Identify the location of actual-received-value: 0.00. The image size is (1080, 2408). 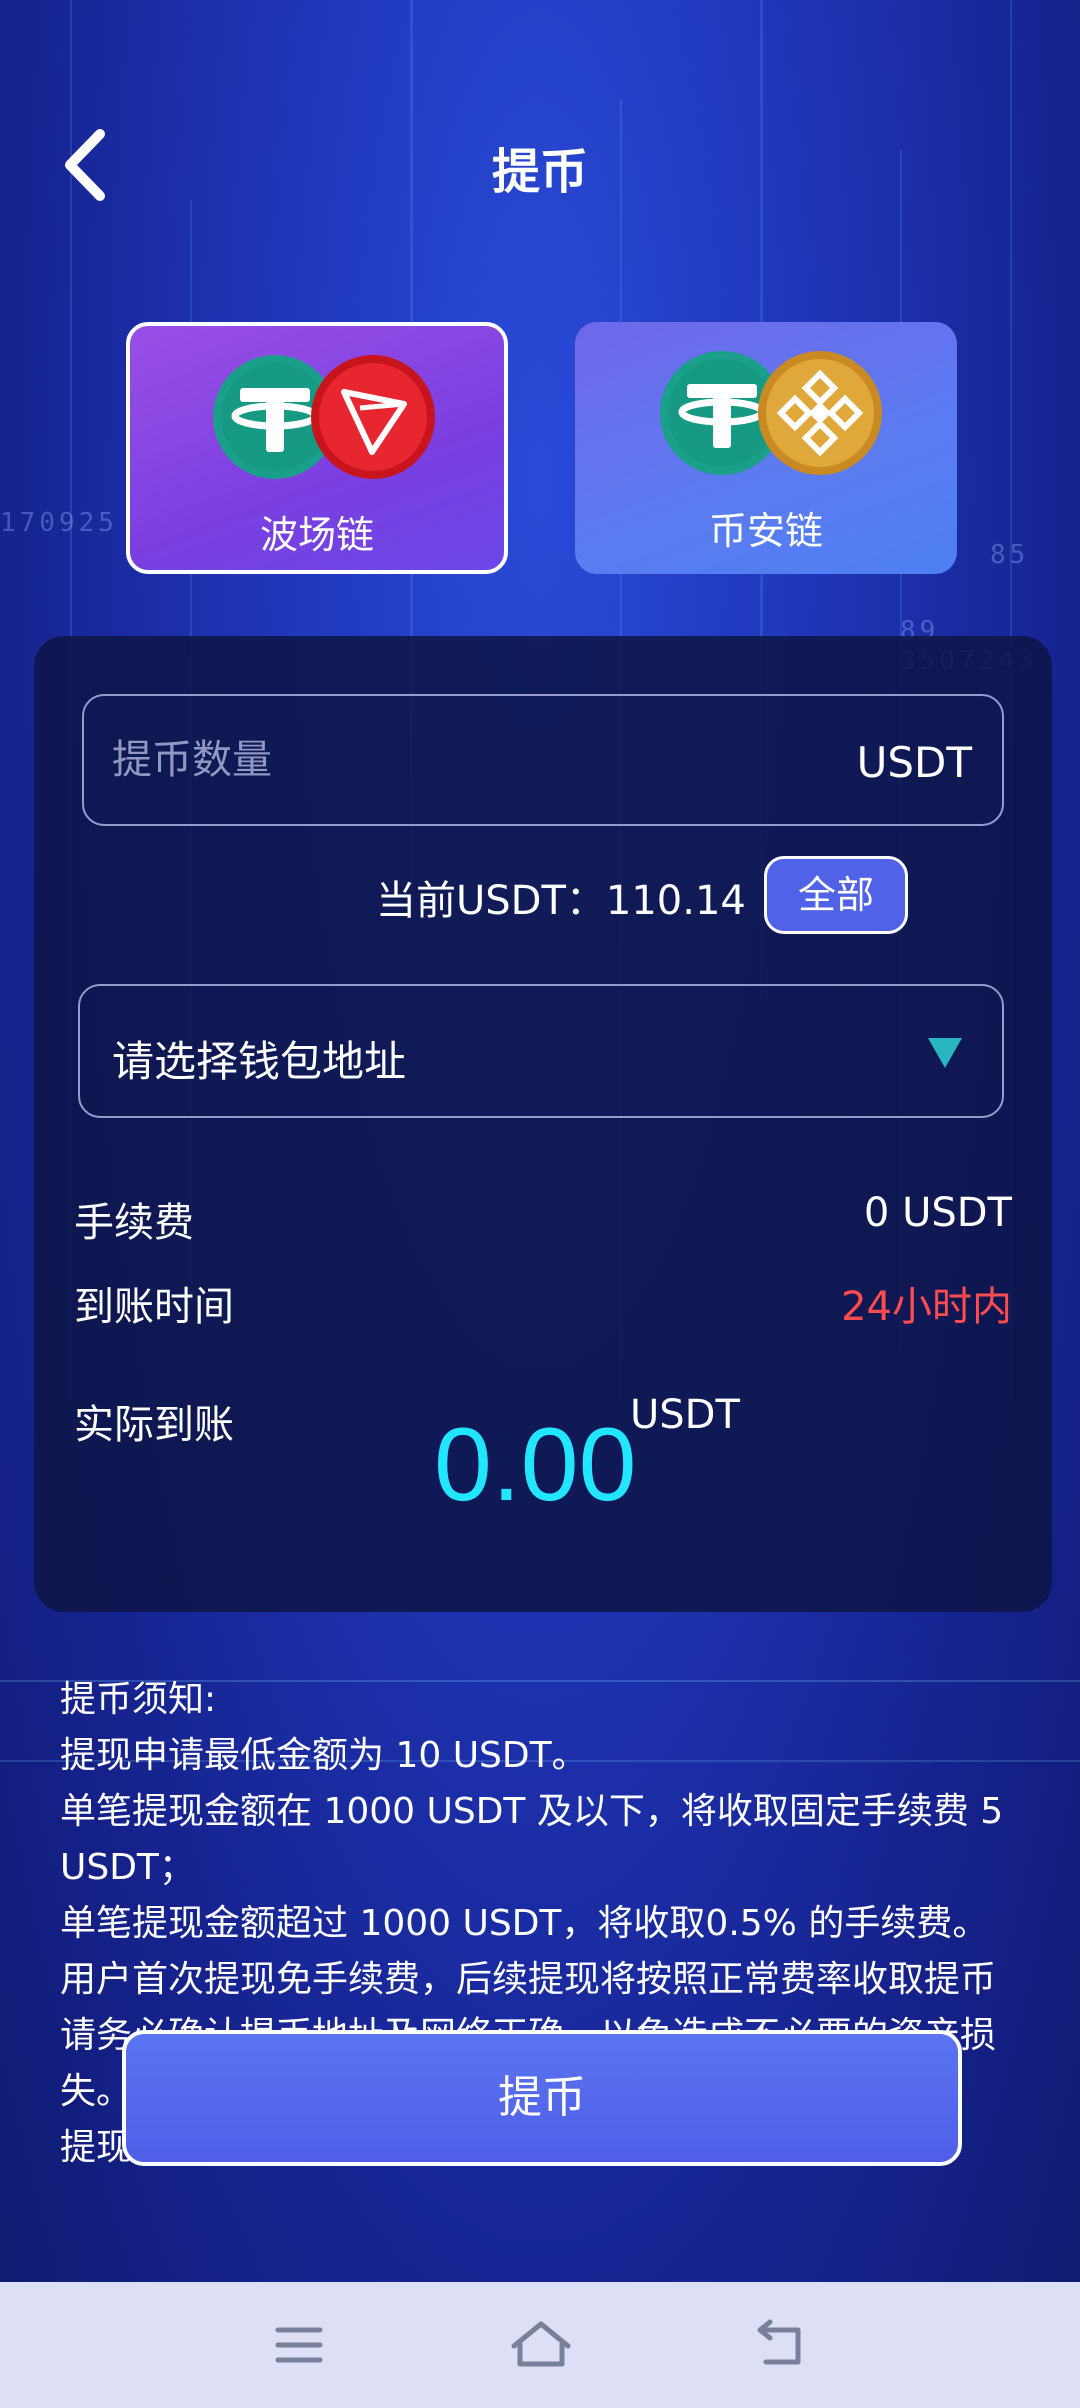
(535, 1465).